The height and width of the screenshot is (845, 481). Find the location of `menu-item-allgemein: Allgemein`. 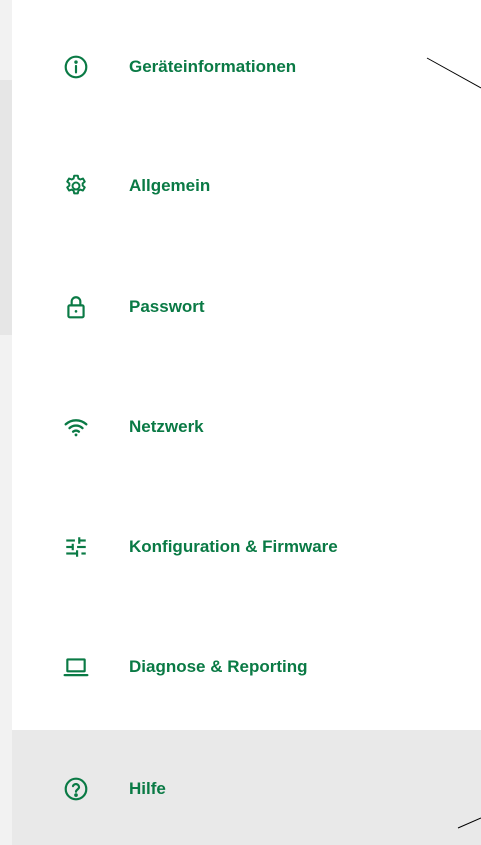

menu-item-allgemein: Allgemein is located at coordinates (246, 186).